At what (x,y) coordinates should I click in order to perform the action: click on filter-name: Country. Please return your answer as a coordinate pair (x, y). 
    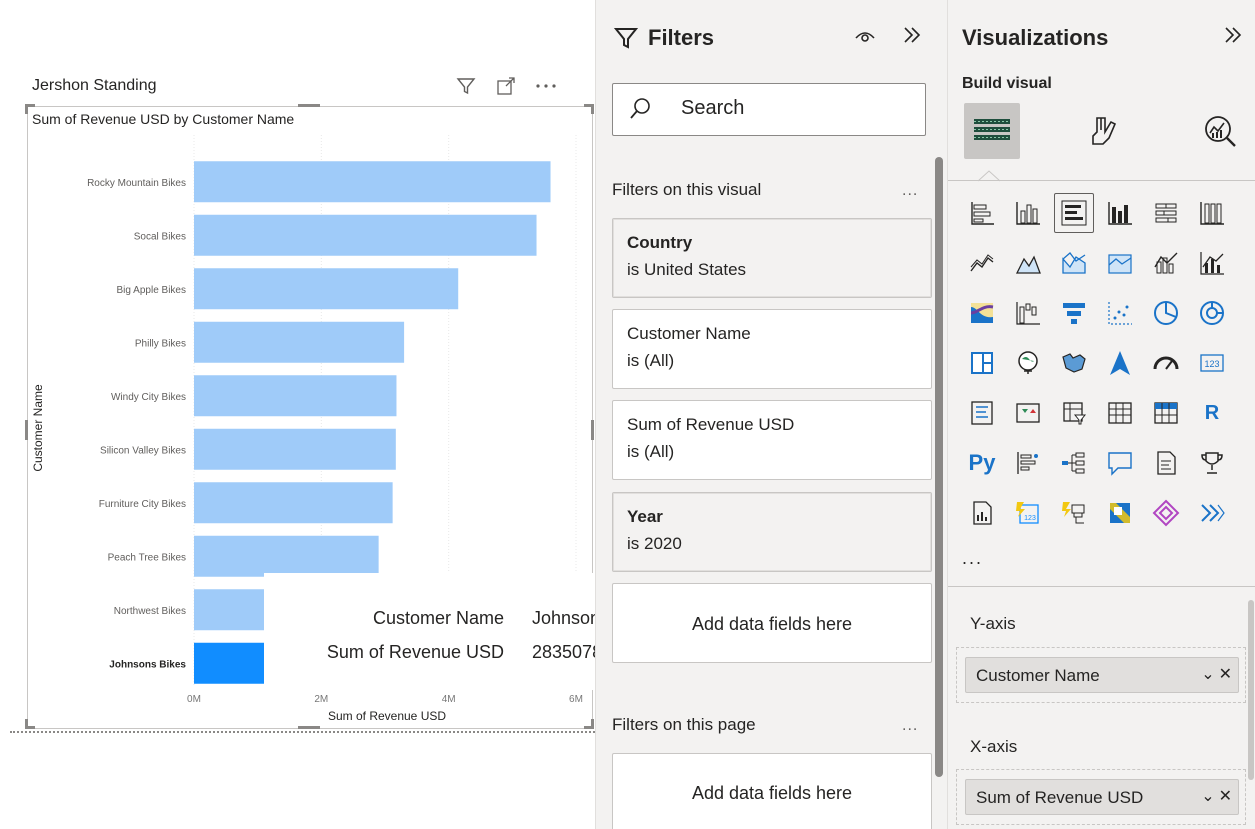
    Looking at the image, I should click on (660, 242).